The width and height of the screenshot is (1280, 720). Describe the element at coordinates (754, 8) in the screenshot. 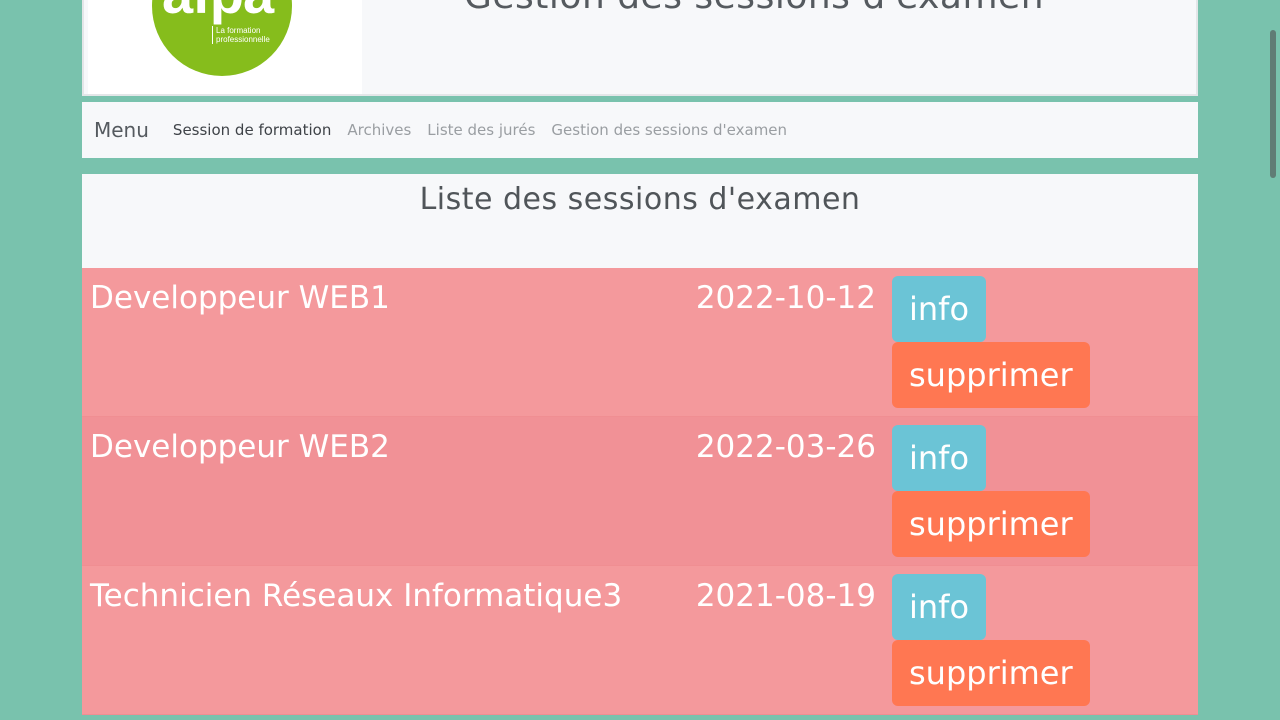

I see `site-title: Gestion des sessions d'examen` at that location.